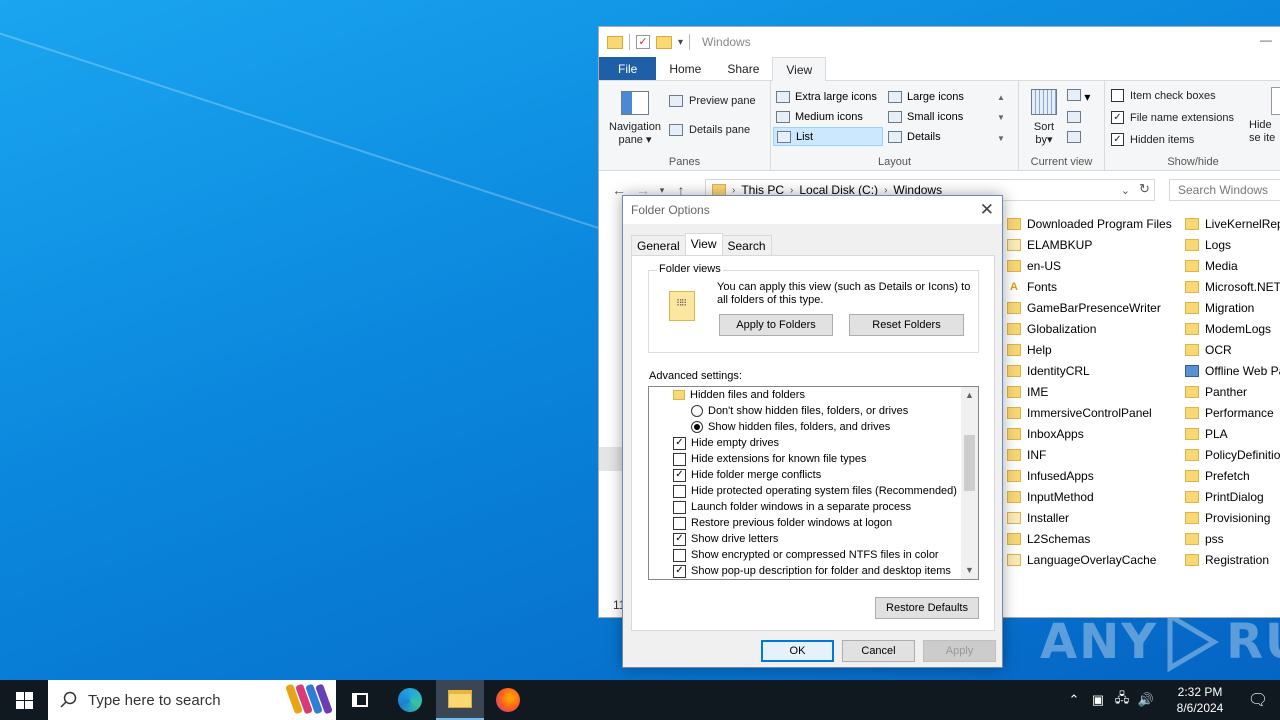 The width and height of the screenshot is (1280, 720). I want to click on item-check-boxes-toggle: Item check boxes, so click(1163, 95).